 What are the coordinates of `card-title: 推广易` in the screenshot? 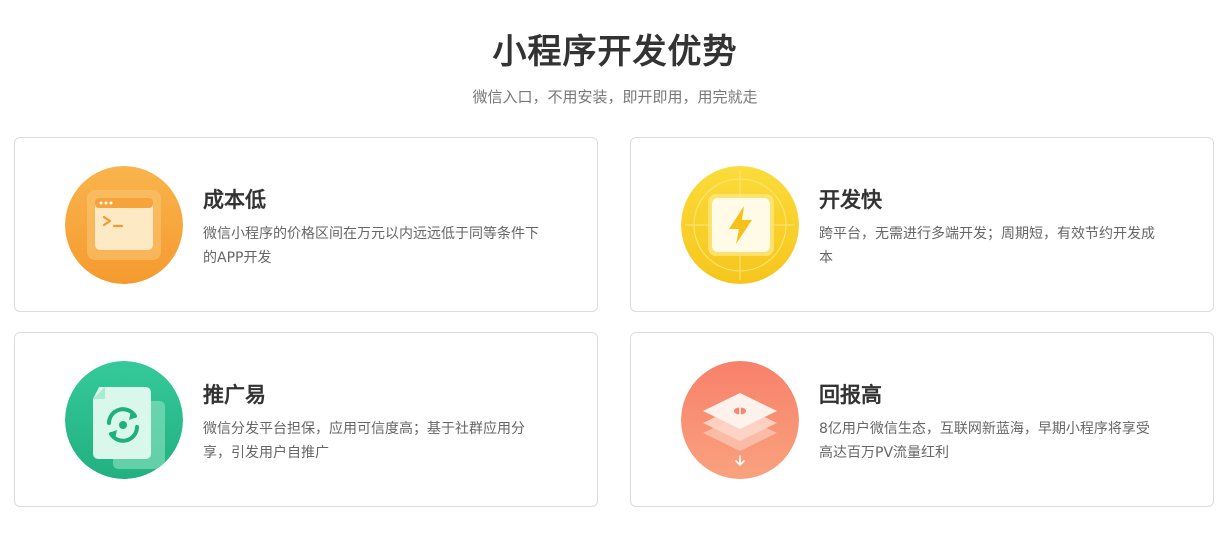 It's located at (234, 395).